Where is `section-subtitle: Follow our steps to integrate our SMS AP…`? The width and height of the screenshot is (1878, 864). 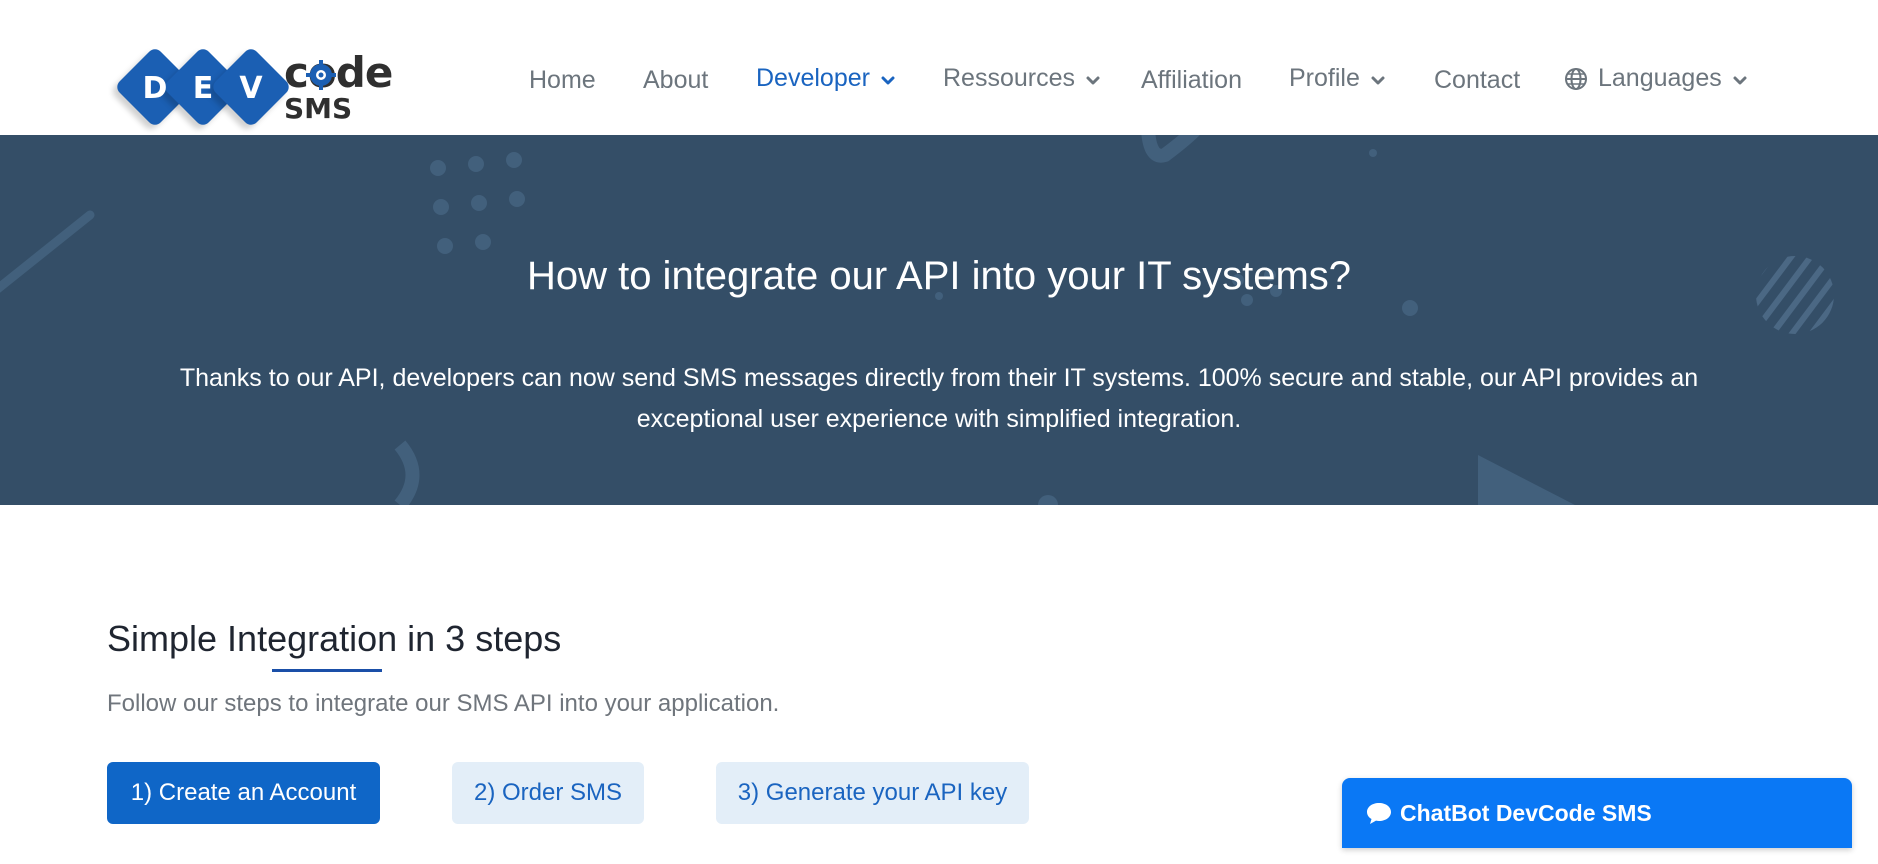
section-subtitle: Follow our steps to integrate our SMS AP… is located at coordinates (443, 703).